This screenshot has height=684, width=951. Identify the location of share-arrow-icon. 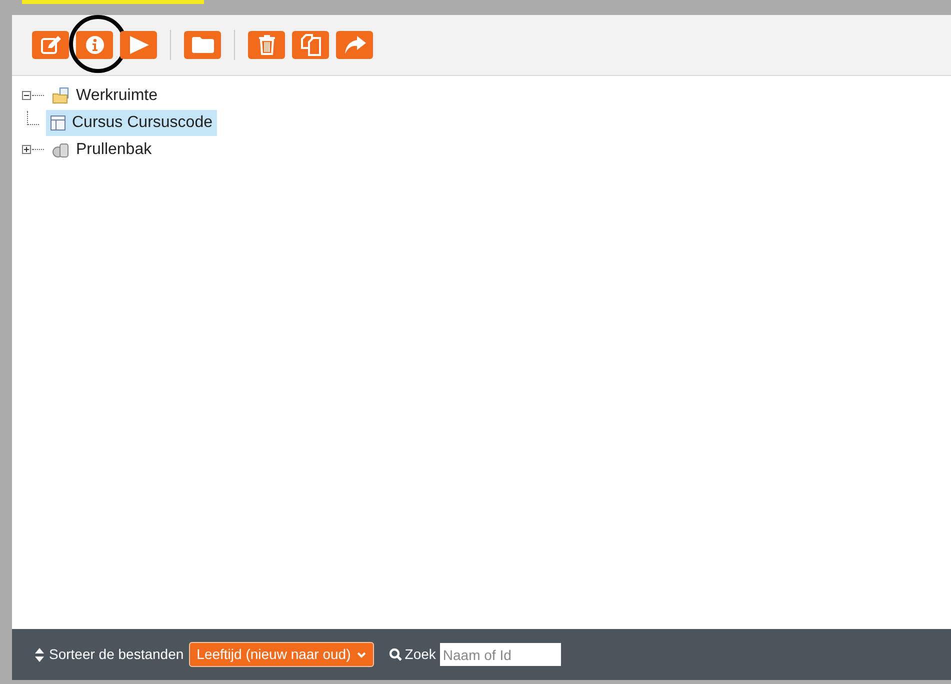
(354, 45).